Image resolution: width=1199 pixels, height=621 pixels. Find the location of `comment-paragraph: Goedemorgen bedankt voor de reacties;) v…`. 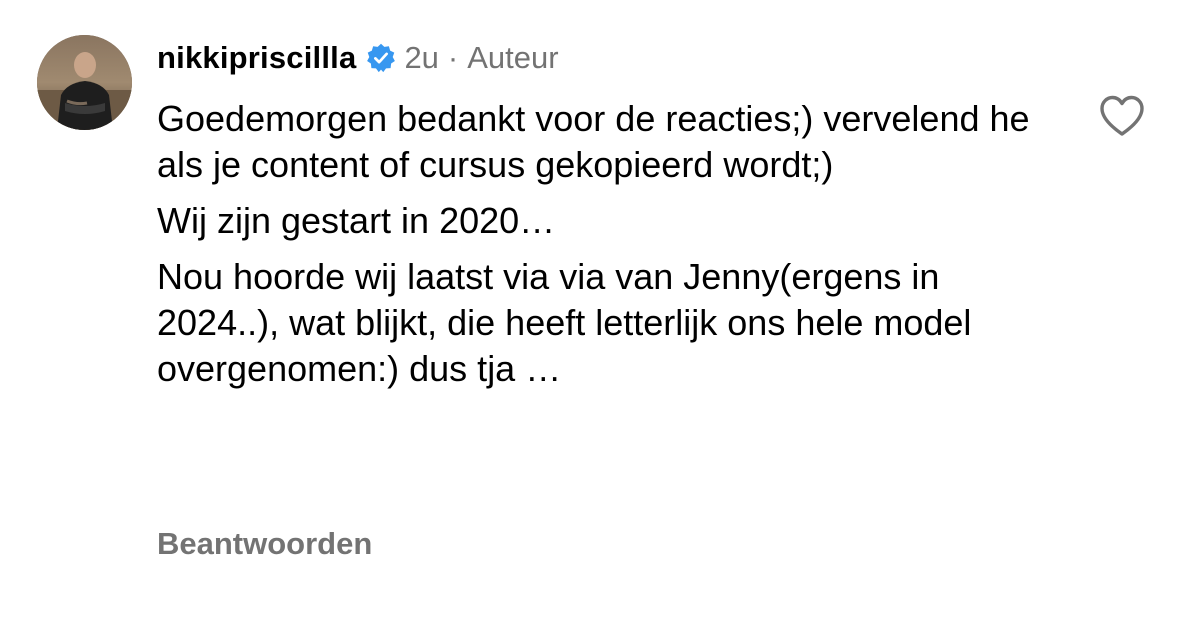

comment-paragraph: Goedemorgen bedankt voor de reacties;) v… is located at coordinates (593, 141).